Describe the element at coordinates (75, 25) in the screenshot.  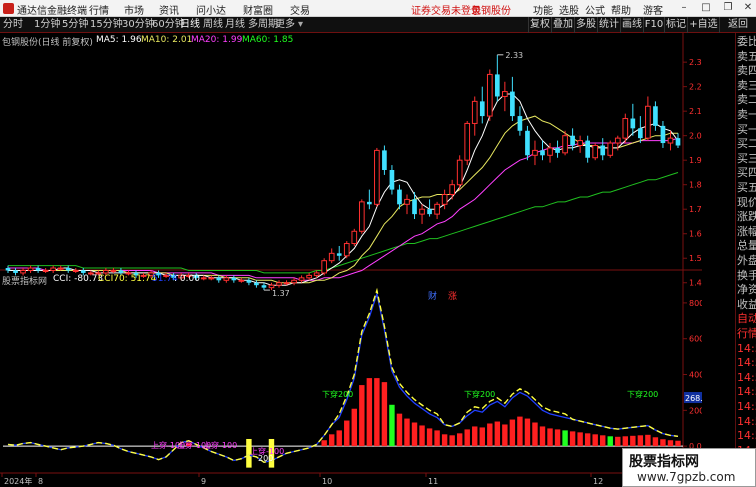
I see `period-tab-5min: 5分钟` at that location.